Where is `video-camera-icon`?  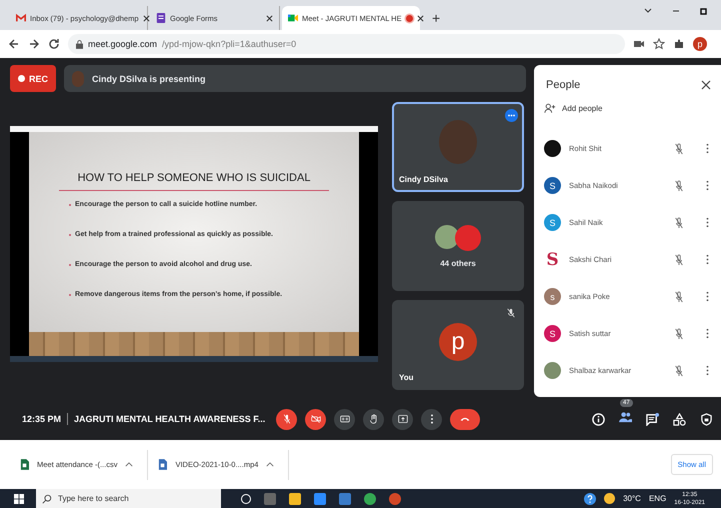 video-camera-icon is located at coordinates (293, 18).